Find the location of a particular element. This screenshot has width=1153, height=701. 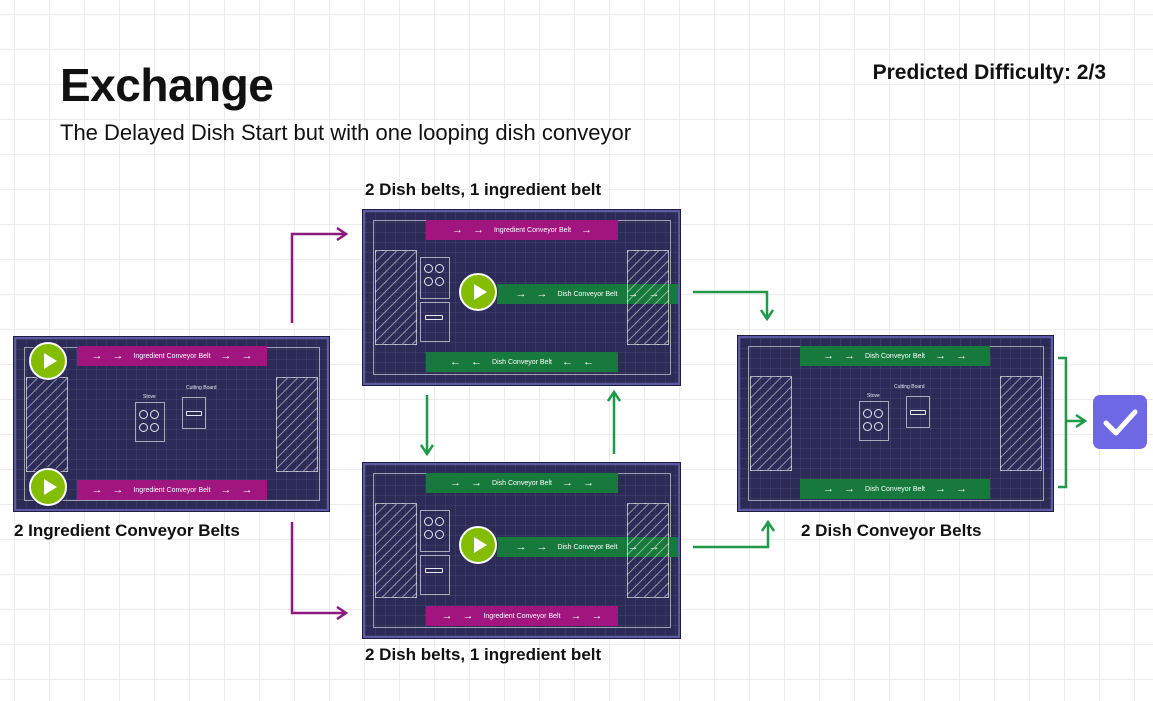

arrow-bottom-to-right is located at coordinates (730, 535).